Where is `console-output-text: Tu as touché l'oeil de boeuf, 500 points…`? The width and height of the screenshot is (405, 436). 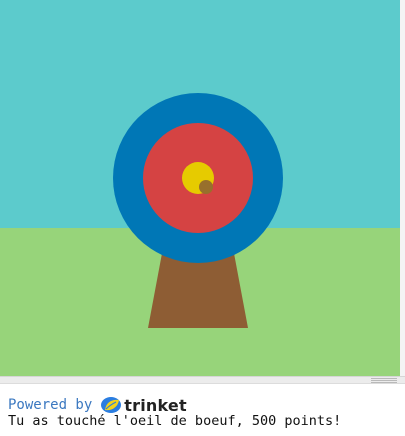 console-output-text: Tu as touché l'oeil de boeuf, 500 points… is located at coordinates (175, 421).